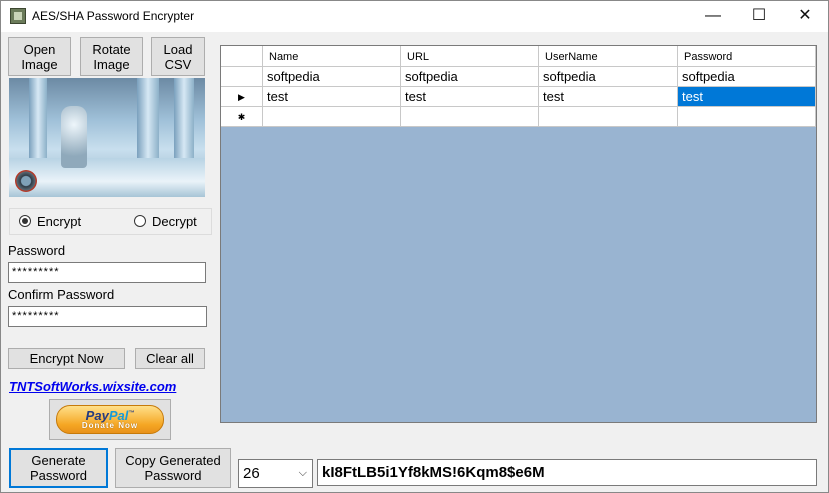  What do you see at coordinates (110, 425) in the screenshot?
I see `paypal-donate-text: Donate Now` at bounding box center [110, 425].